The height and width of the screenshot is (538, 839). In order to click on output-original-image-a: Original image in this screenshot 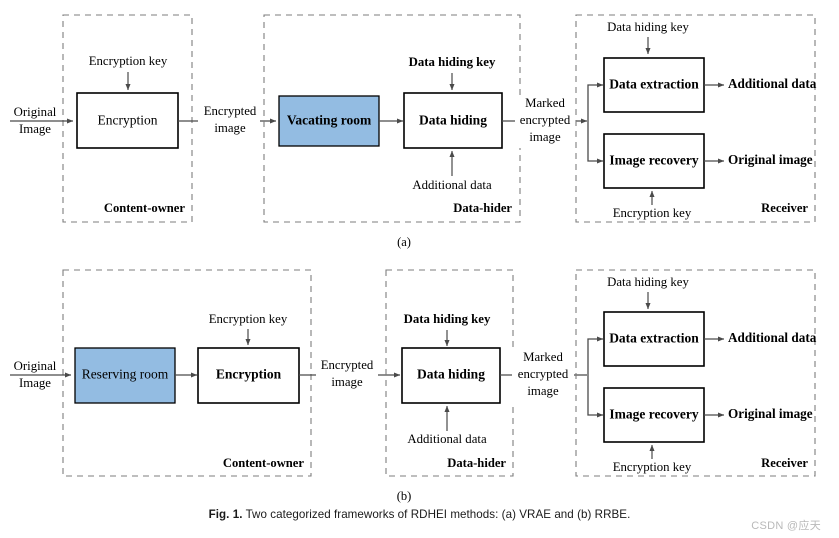, I will do `click(770, 159)`.